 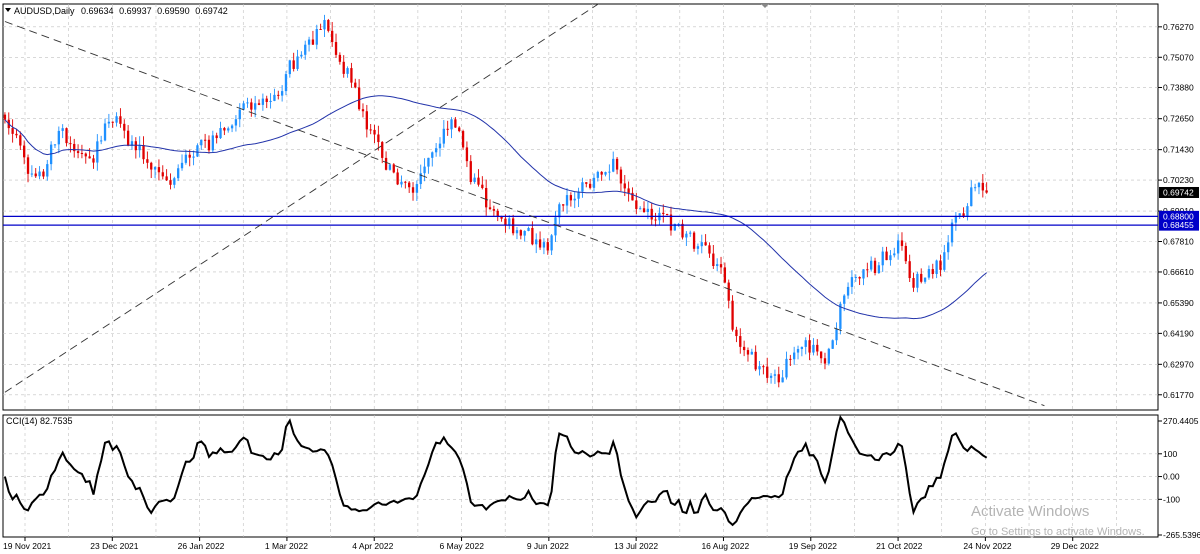 I want to click on price-tick-label: 0.70230, so click(x=1178, y=180).